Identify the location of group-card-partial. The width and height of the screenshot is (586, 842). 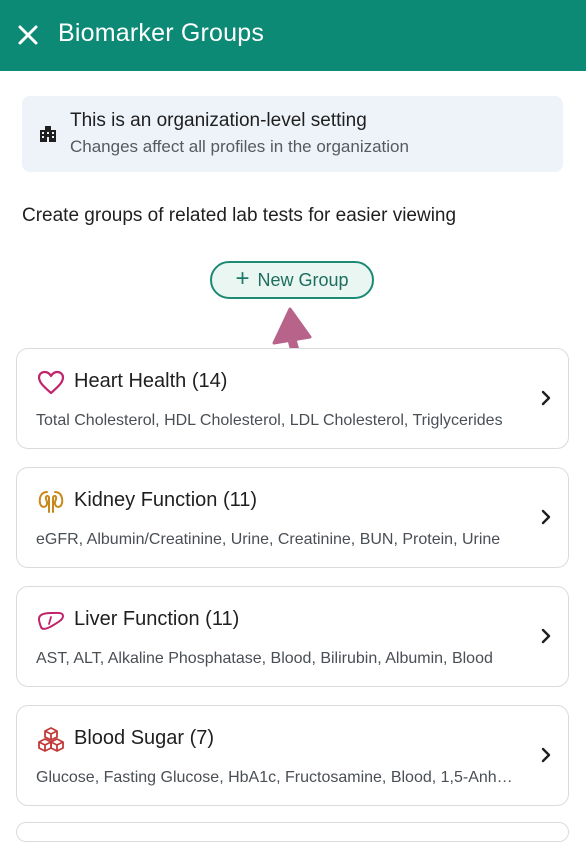
(292, 832).